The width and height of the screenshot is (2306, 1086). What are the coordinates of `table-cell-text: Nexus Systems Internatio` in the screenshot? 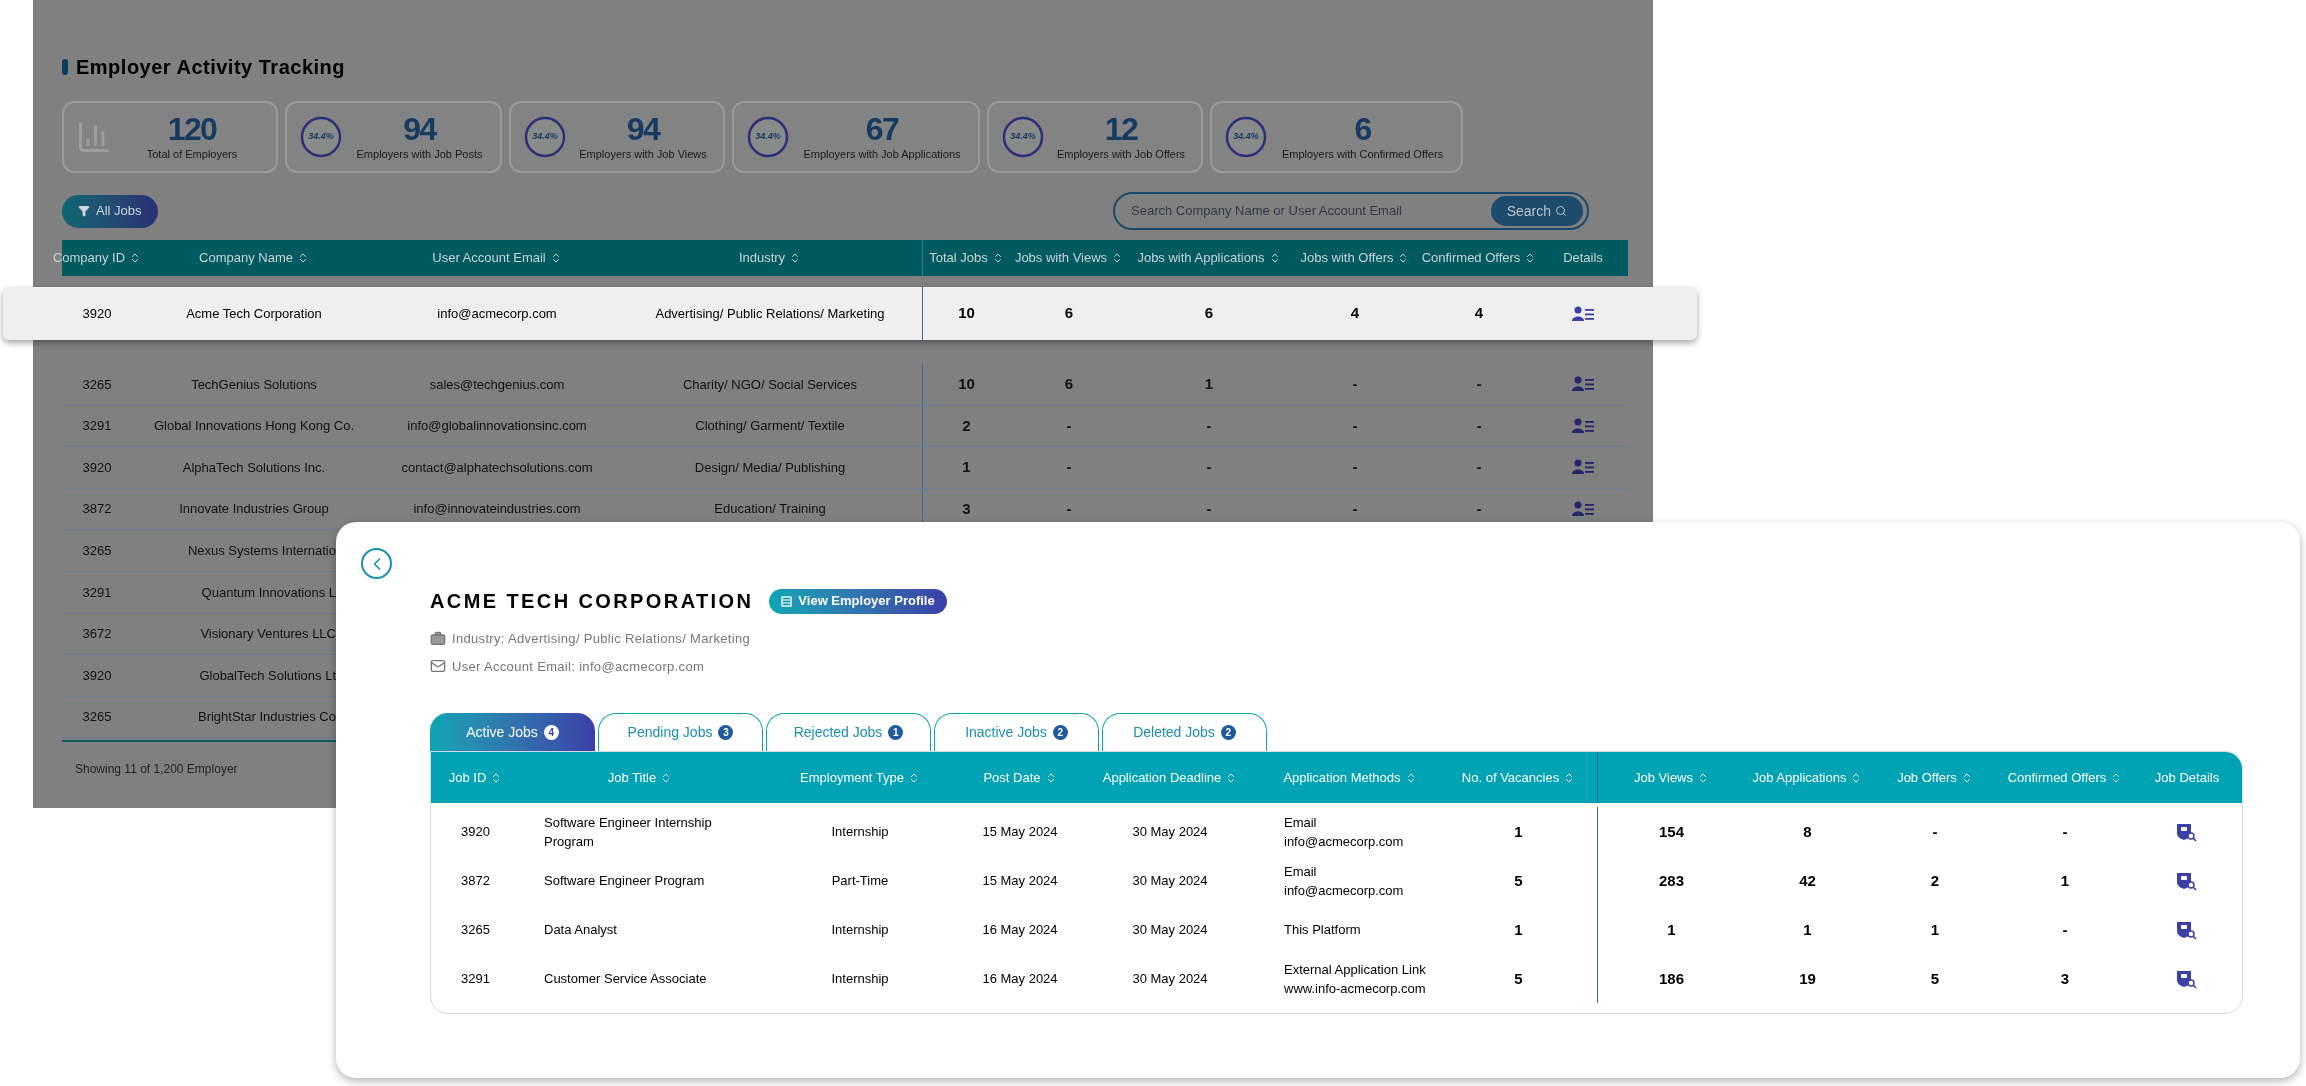 It's located at (261, 550).